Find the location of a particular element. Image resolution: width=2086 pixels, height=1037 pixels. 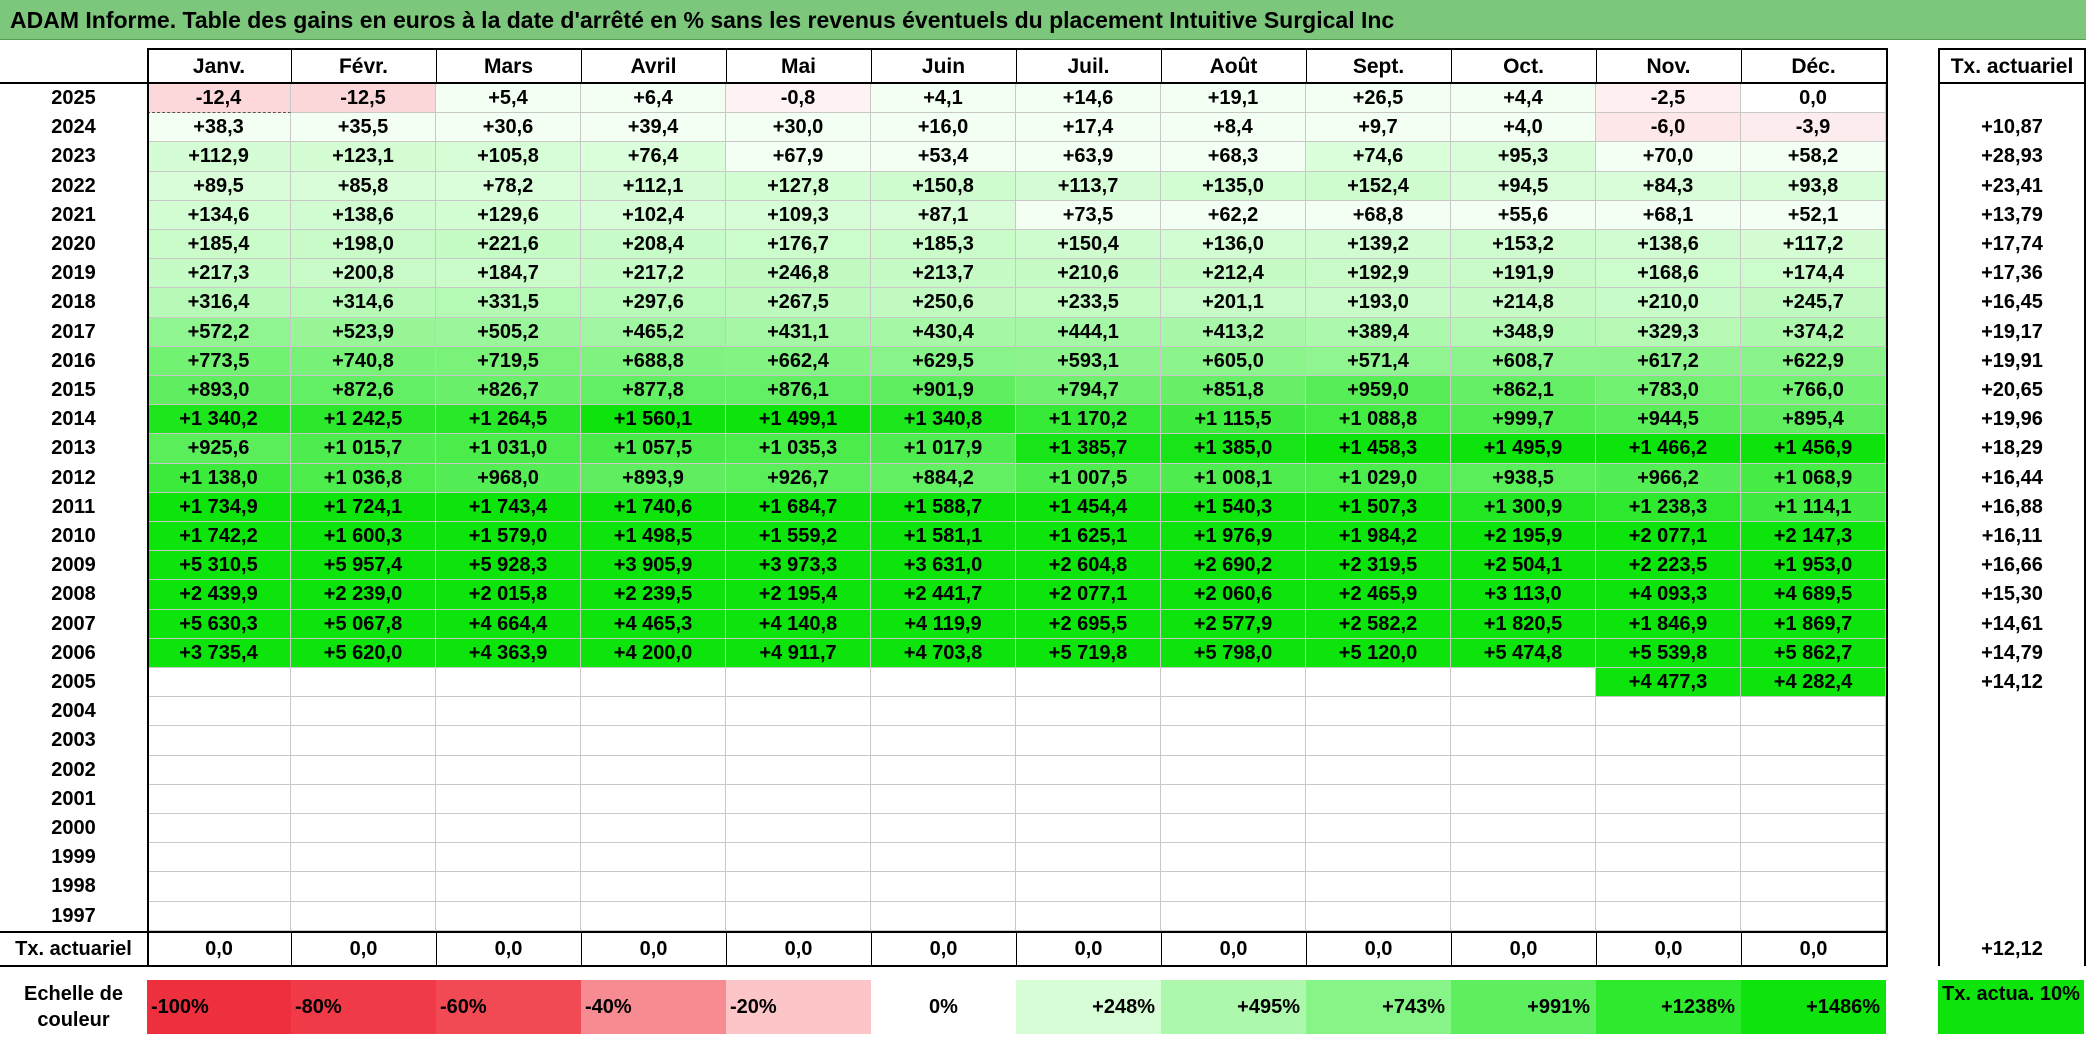

gain-cell: +201,1 is located at coordinates (1233, 303).